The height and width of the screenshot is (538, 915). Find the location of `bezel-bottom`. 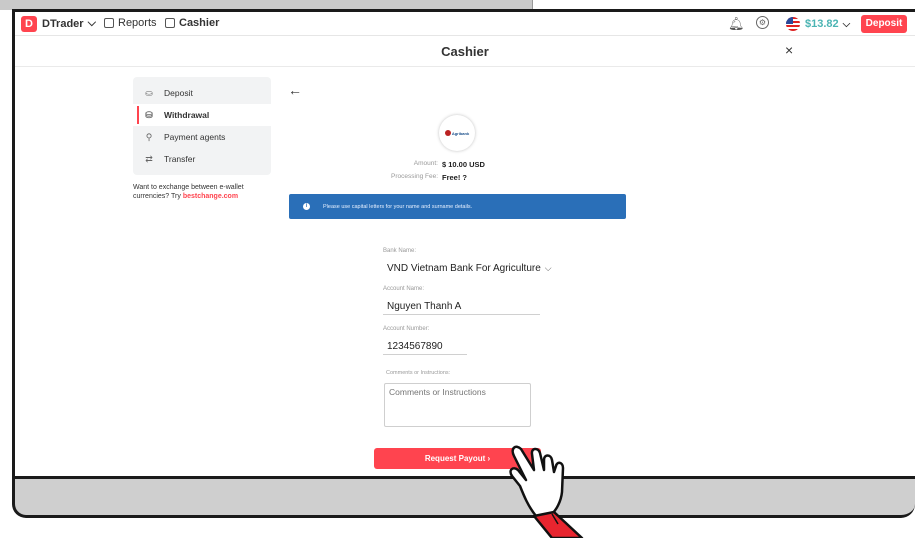

bezel-bottom is located at coordinates (463, 497).